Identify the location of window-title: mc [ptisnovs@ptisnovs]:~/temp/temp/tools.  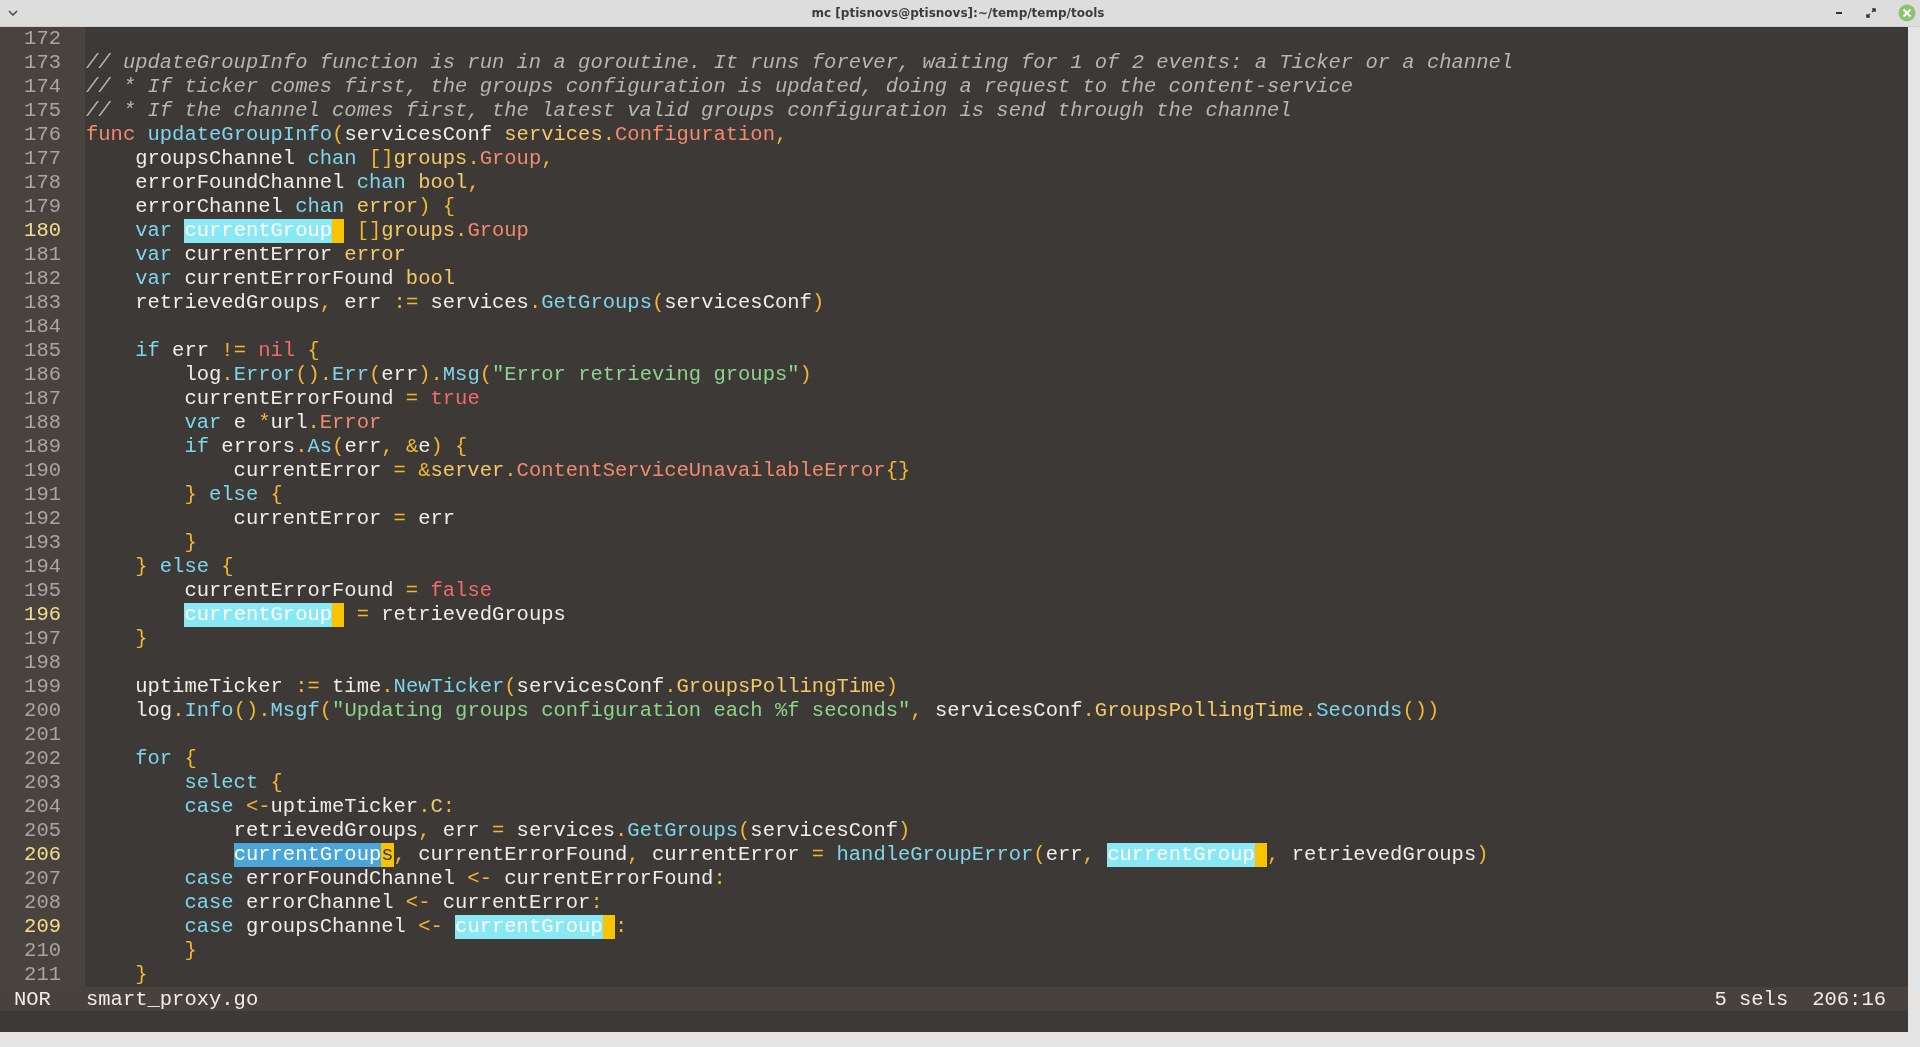
(958, 13).